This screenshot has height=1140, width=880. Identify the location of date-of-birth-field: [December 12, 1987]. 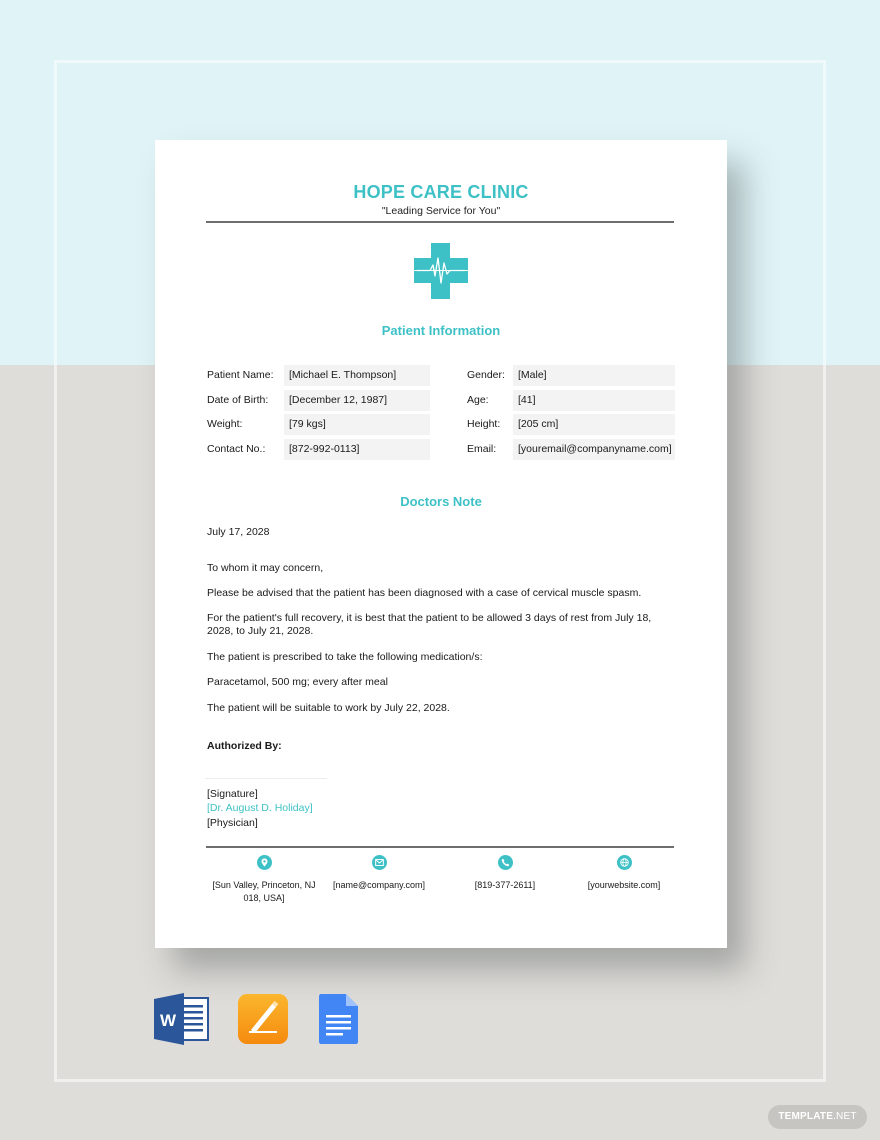
(357, 400).